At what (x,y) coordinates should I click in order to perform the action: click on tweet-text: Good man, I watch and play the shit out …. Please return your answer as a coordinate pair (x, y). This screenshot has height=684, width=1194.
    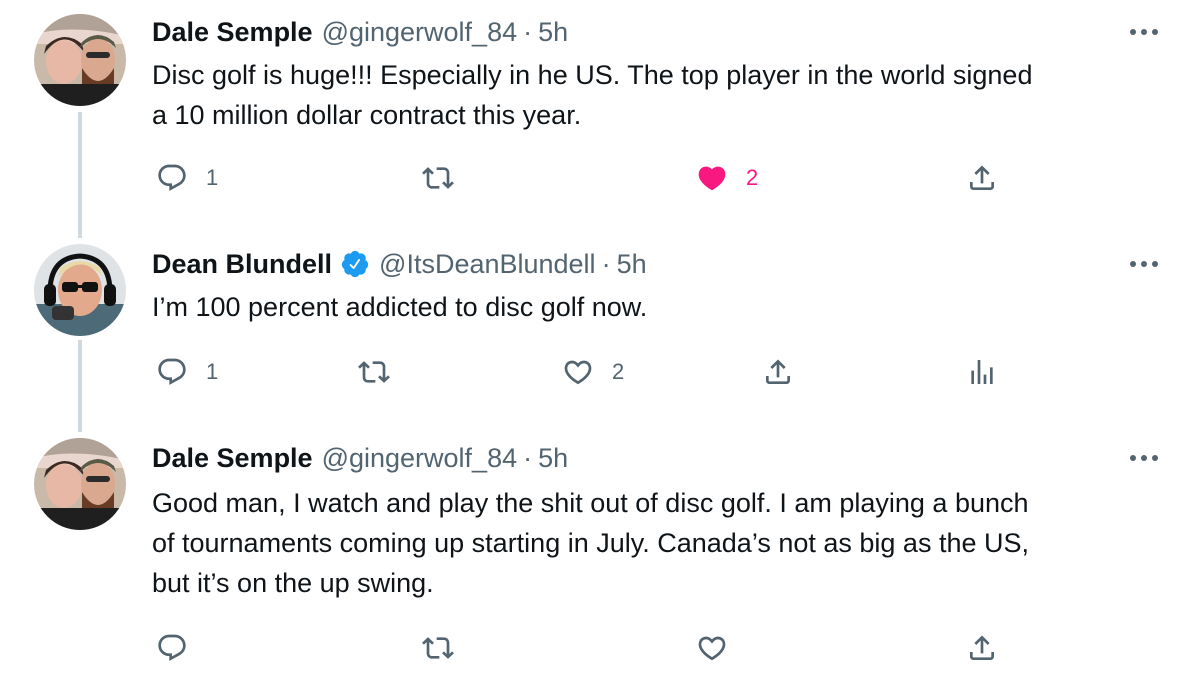
    Looking at the image, I should click on (662, 543).